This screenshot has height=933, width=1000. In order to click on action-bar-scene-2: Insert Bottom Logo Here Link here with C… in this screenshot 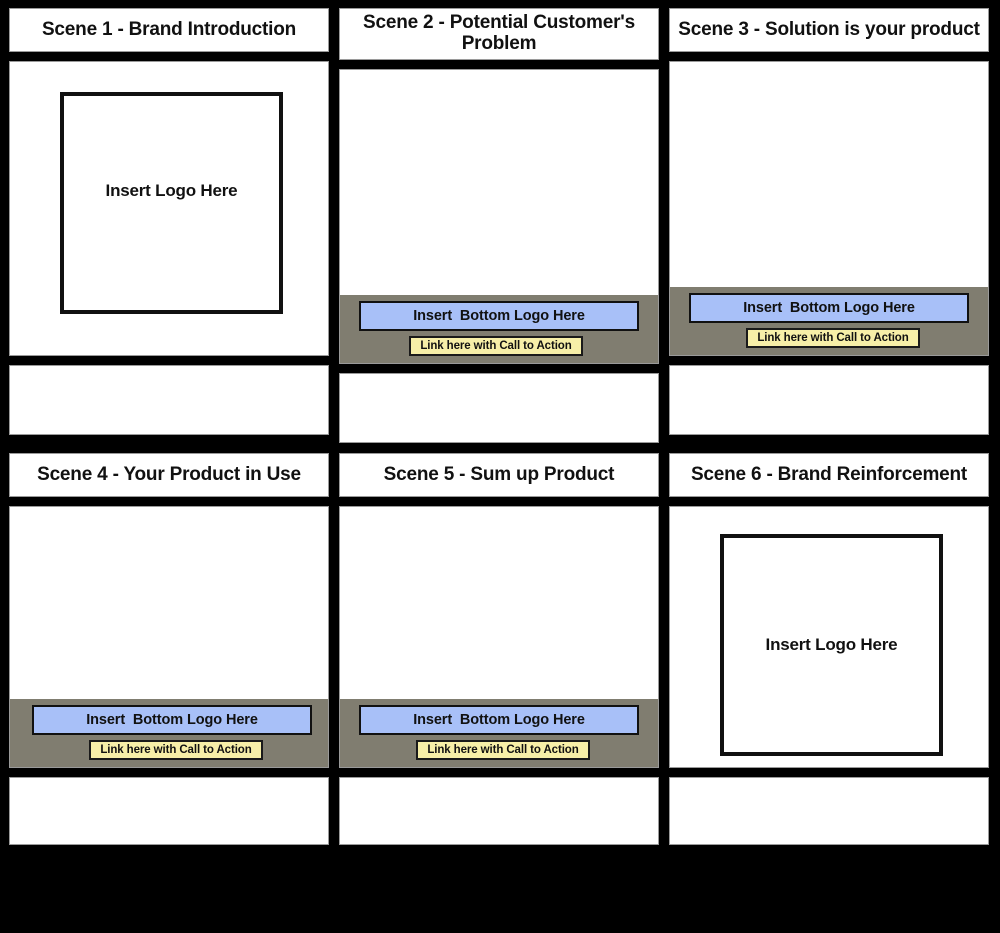, I will do `click(499, 329)`.